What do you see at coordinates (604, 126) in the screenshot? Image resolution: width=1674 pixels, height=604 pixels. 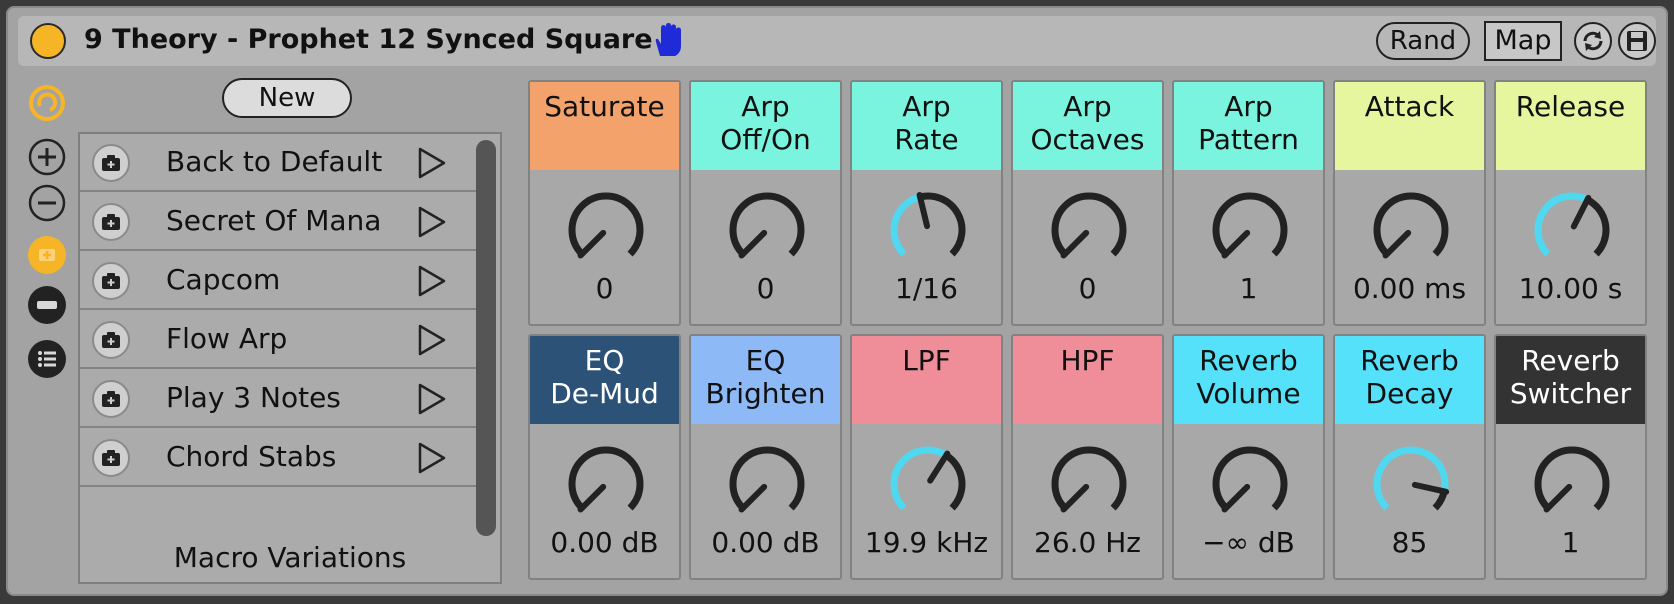 I see `macro-name: Saturate` at bounding box center [604, 126].